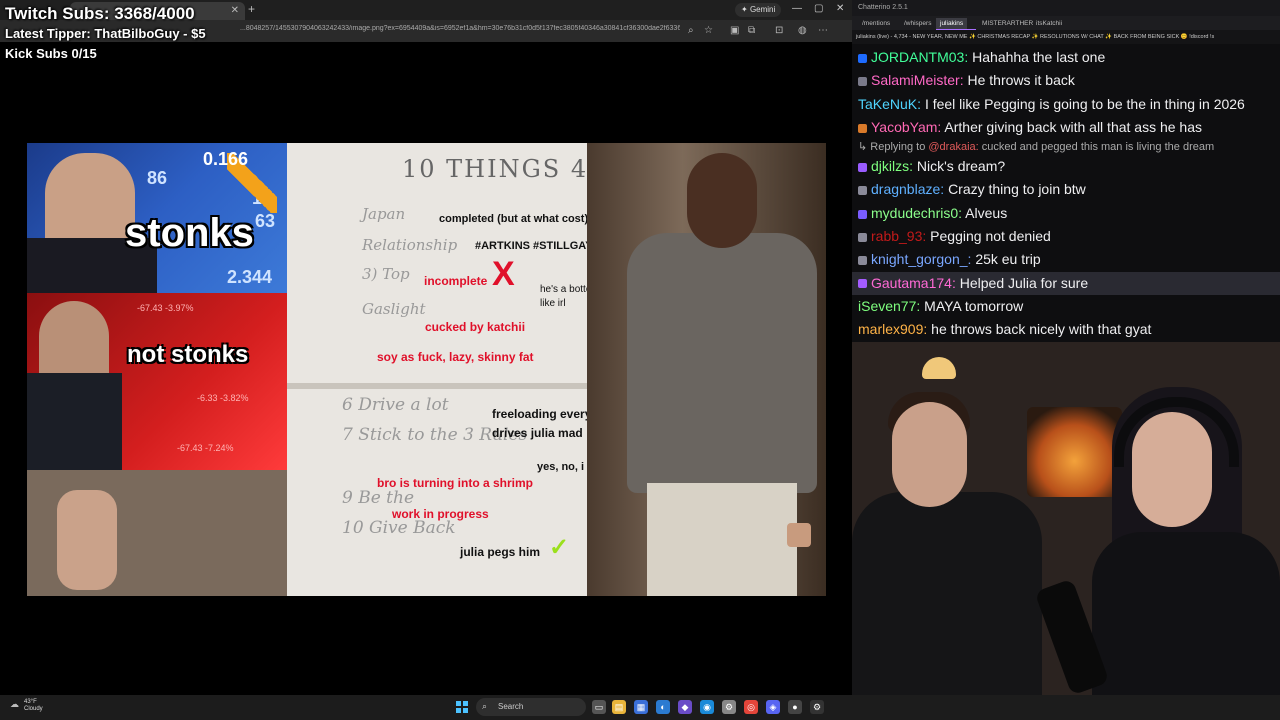  Describe the element at coordinates (734, 30) in the screenshot. I see `extension-icon: ▣` at that location.